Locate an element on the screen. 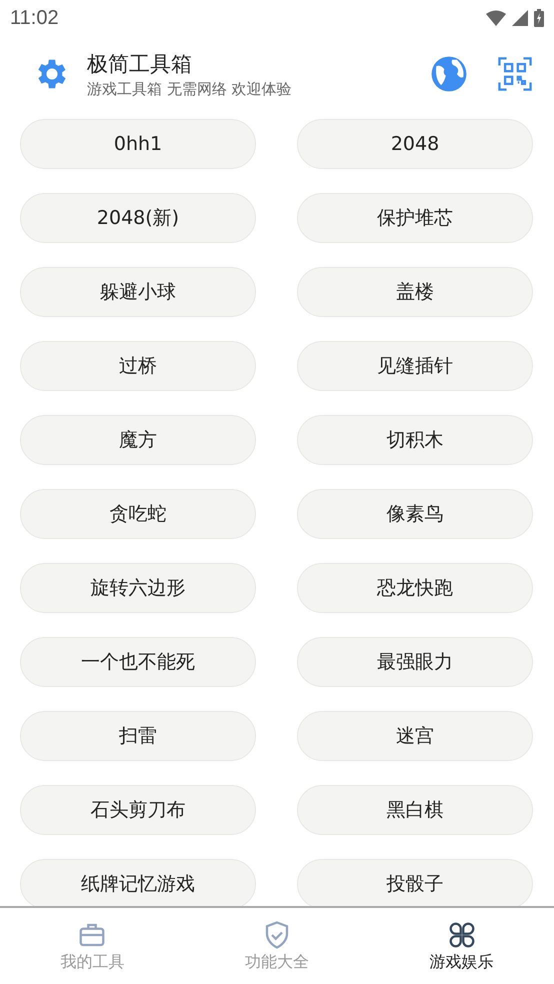 Image resolution: width=554 pixels, height=984 pixels. game-button: 2048 is located at coordinates (415, 144).